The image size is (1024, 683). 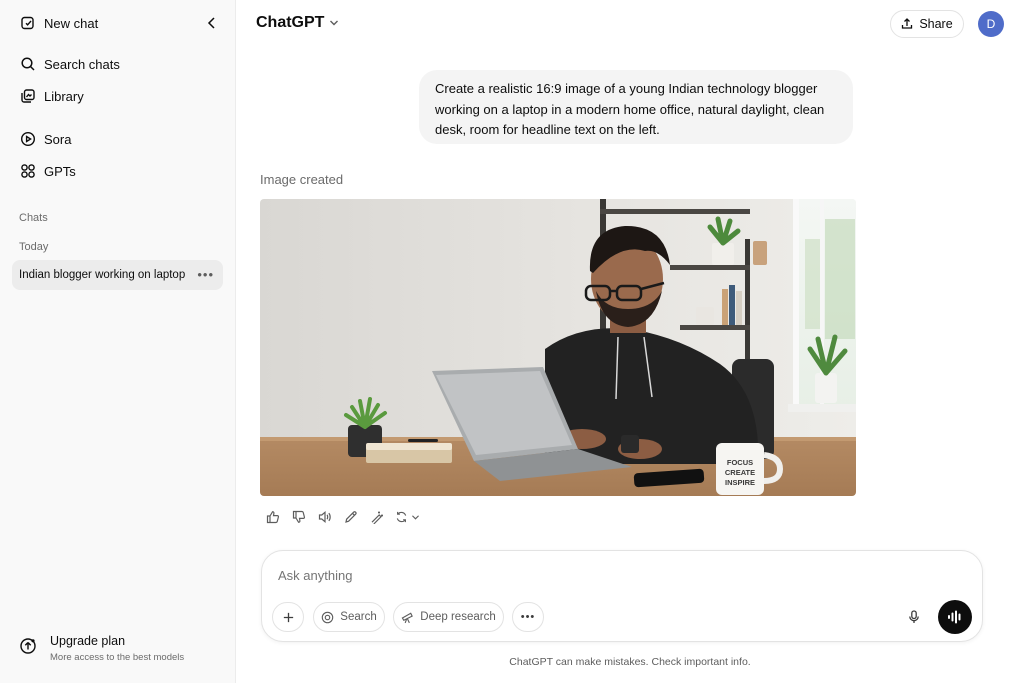 I want to click on microphone-icon, so click(x=914, y=616).